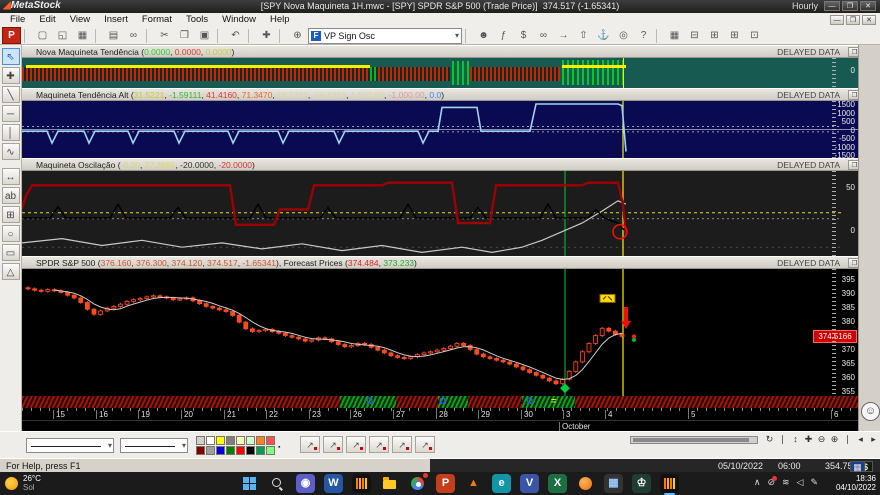 This screenshot has height=495, width=880. Describe the element at coordinates (613, 483) in the screenshot. I see `calculator-icon: ▦` at that location.